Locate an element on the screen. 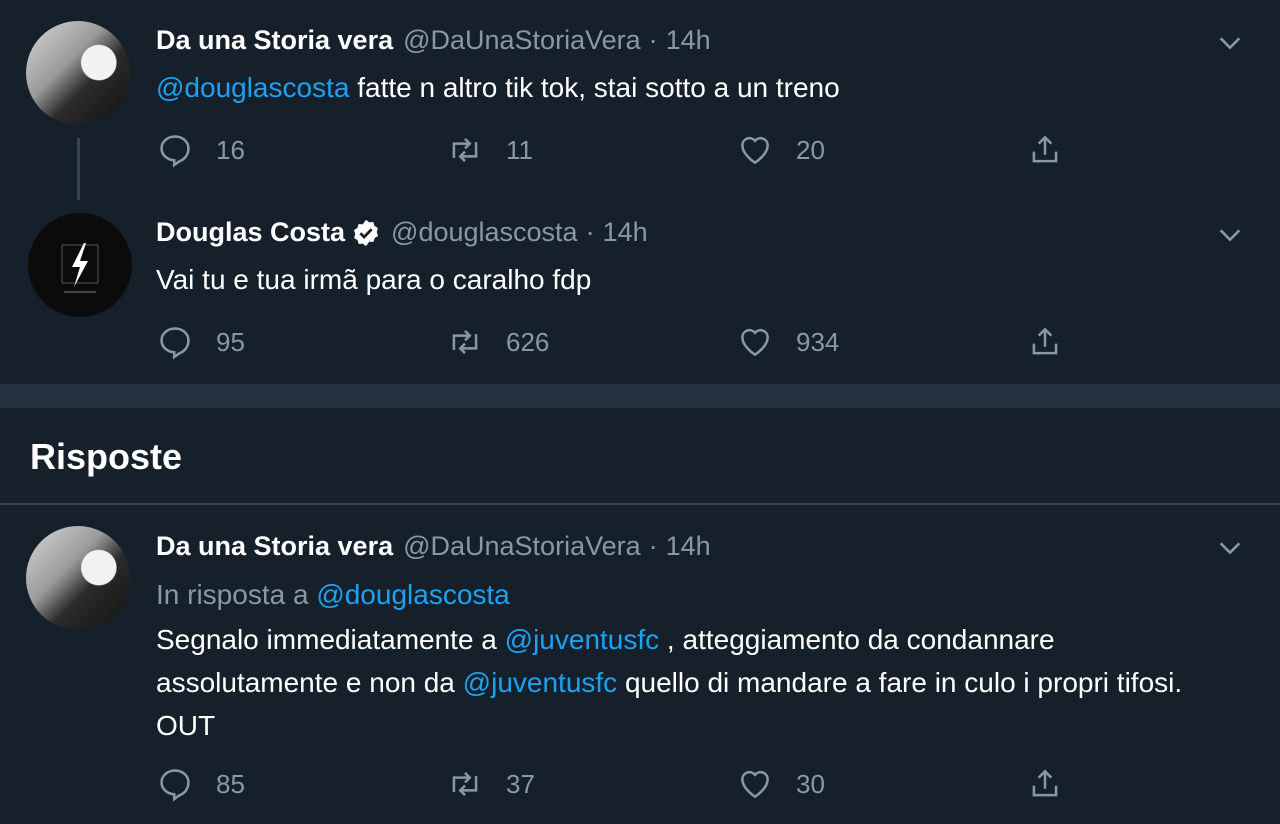  lightning-logo-icon is located at coordinates (80, 268).